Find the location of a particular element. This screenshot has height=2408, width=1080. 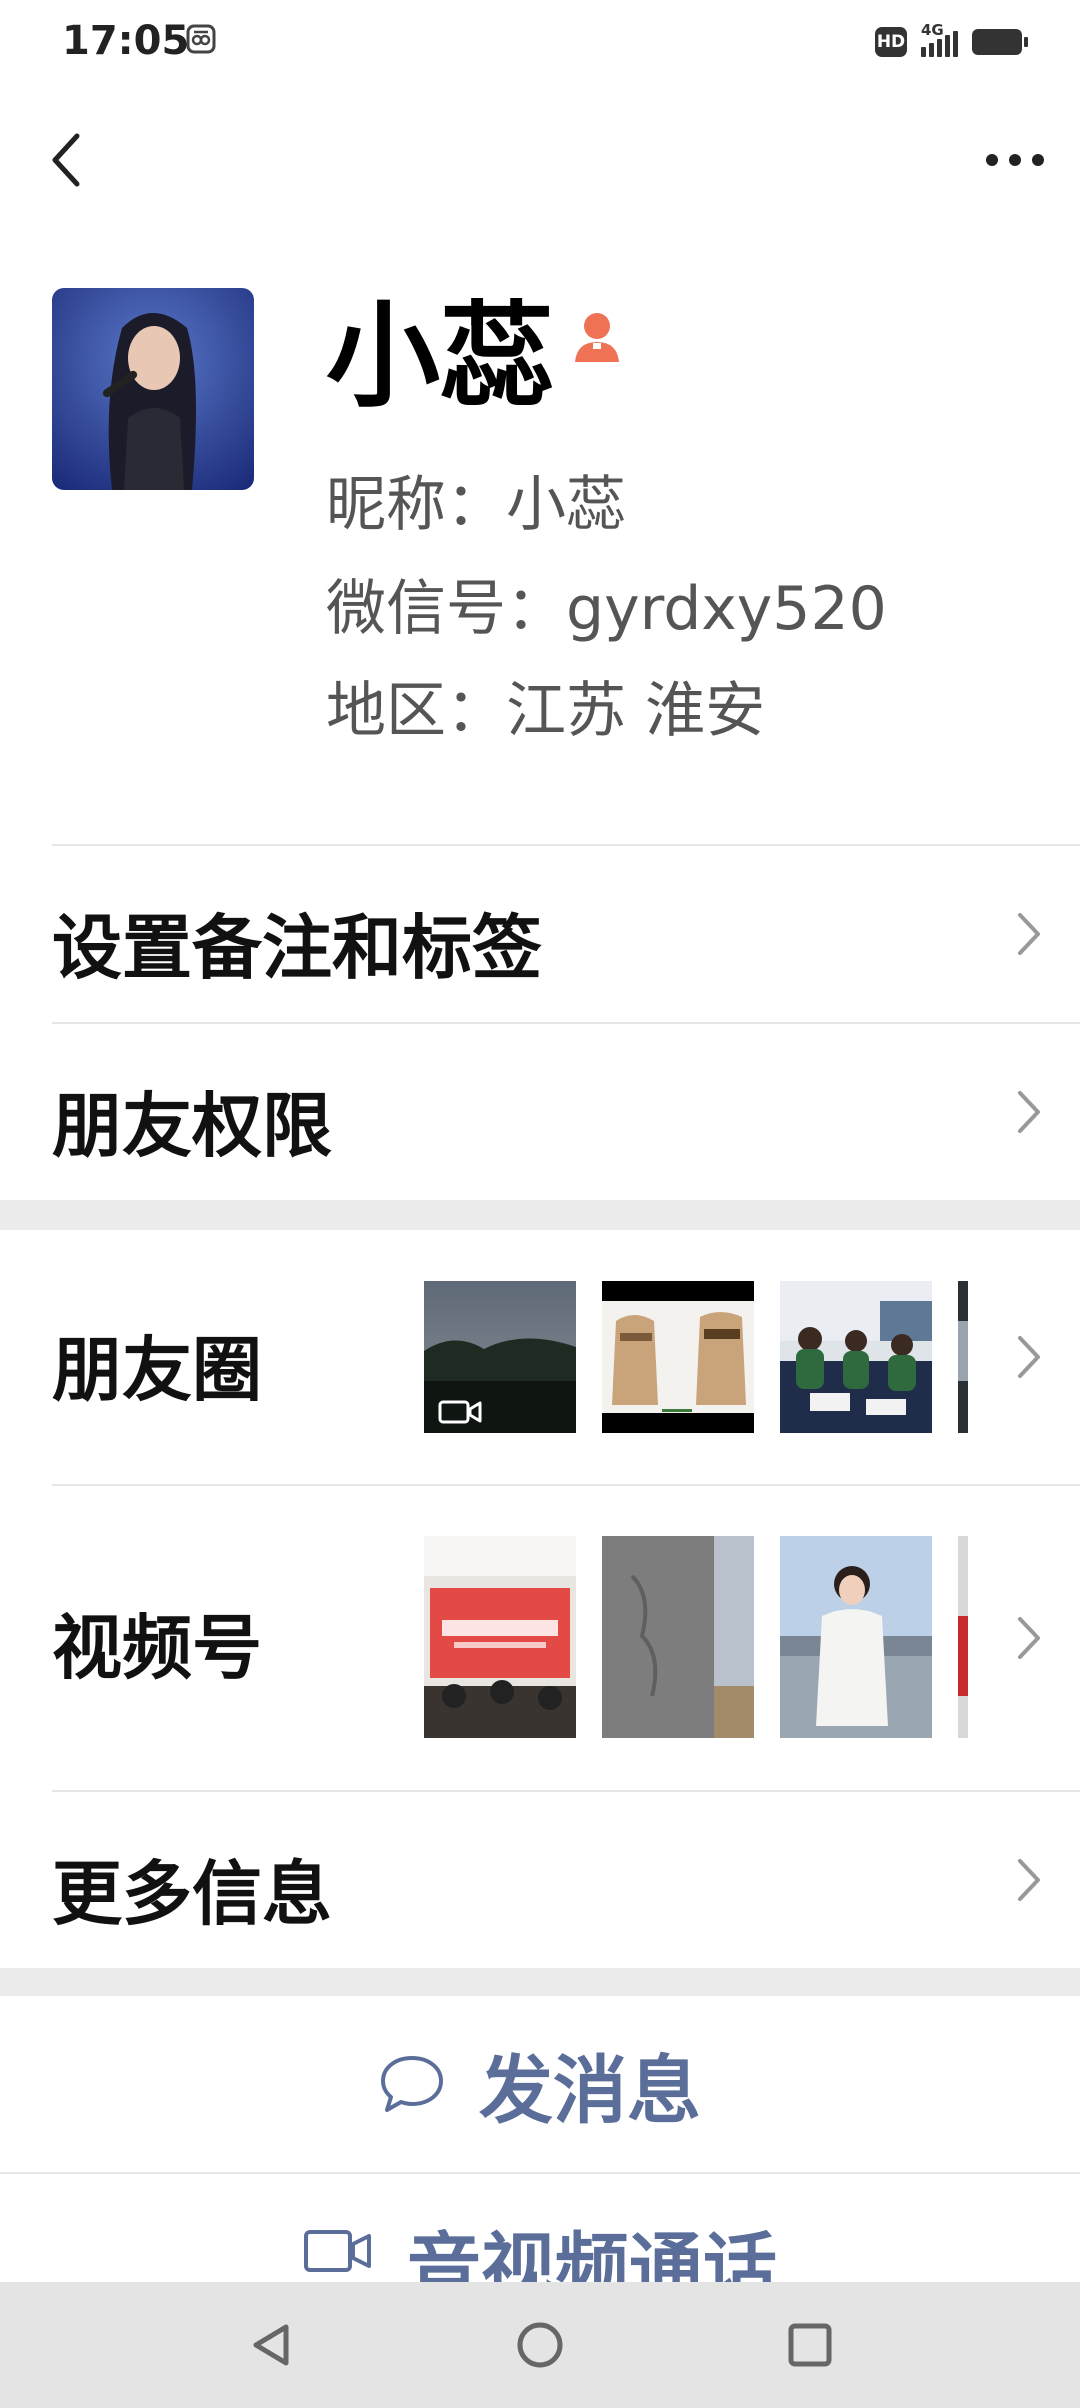

channels-photo-meeting is located at coordinates (500, 1637).